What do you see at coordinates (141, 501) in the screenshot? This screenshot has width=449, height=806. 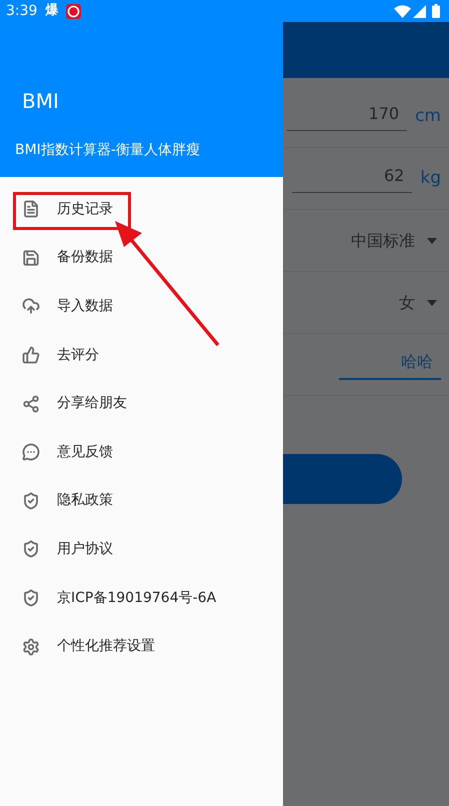 I see `drawer-item: 隐私政策` at bounding box center [141, 501].